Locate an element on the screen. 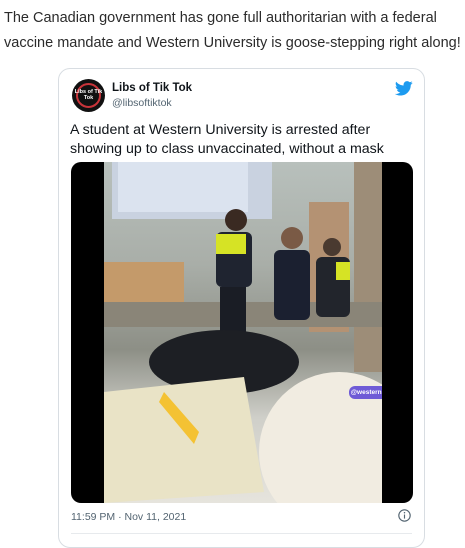 Image resolution: width=465 pixels, height=548 pixels. avatar: Libs of Tik Tok is located at coordinates (88, 95).